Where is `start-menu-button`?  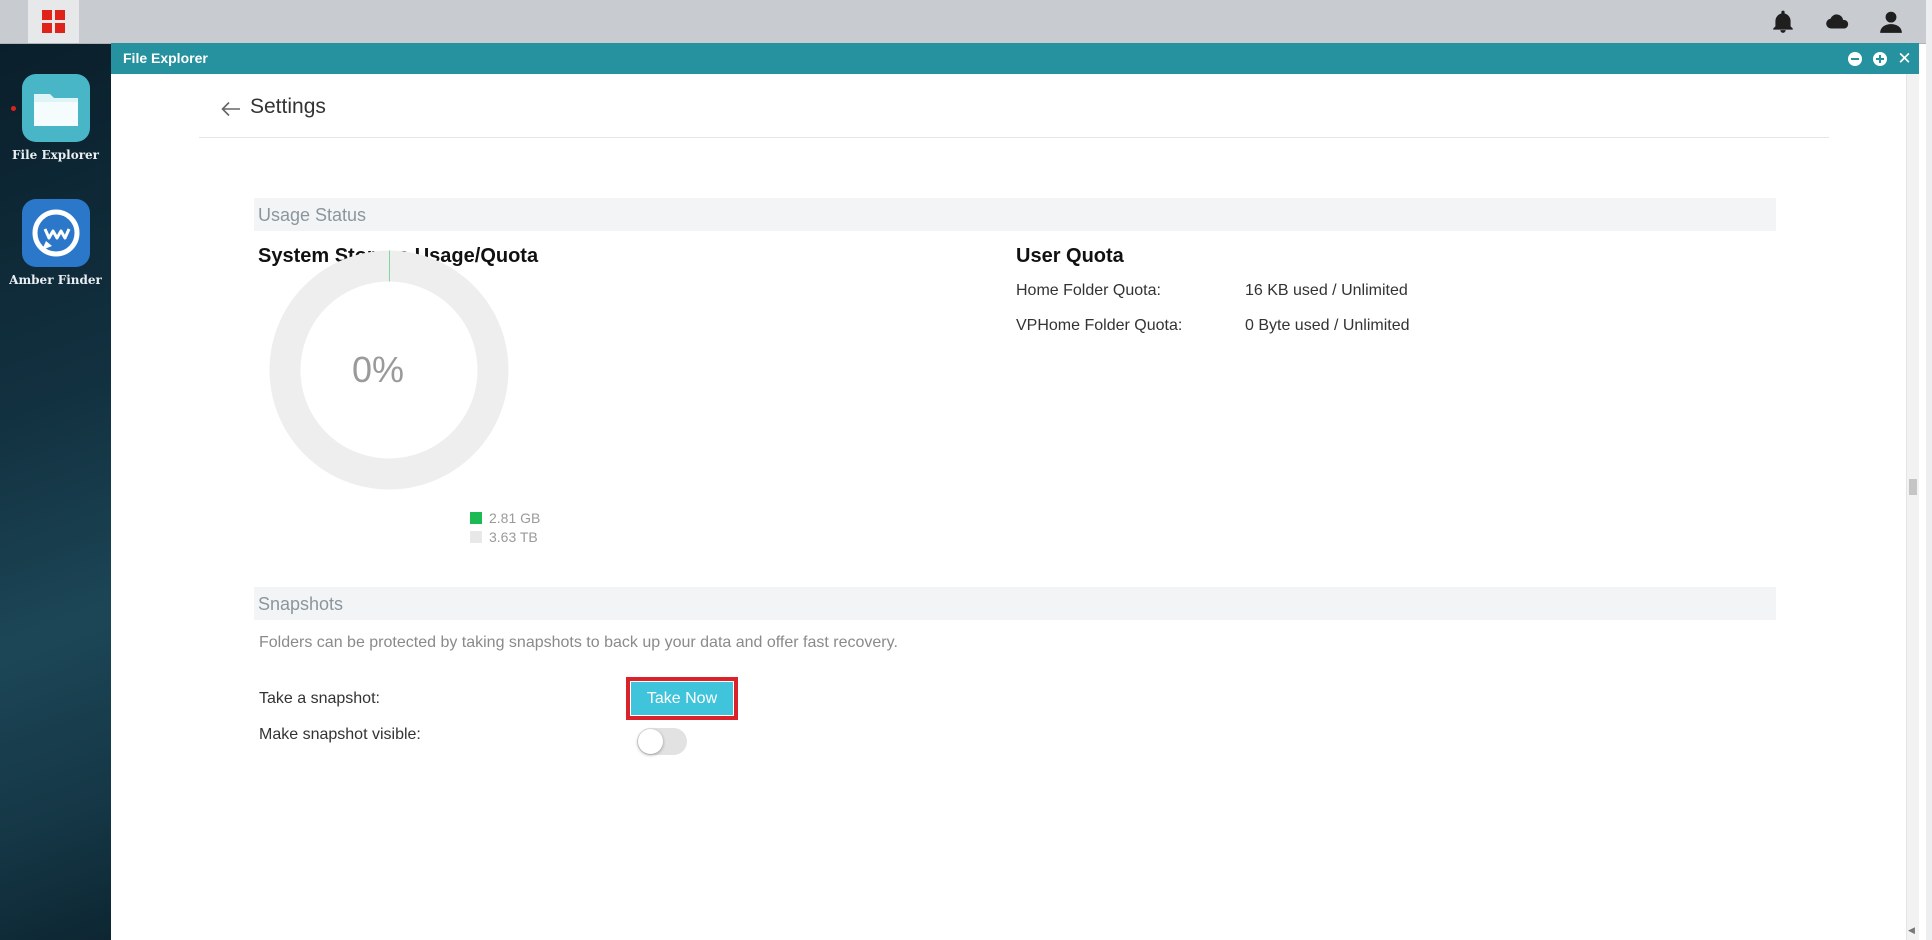
start-menu-button is located at coordinates (53, 21).